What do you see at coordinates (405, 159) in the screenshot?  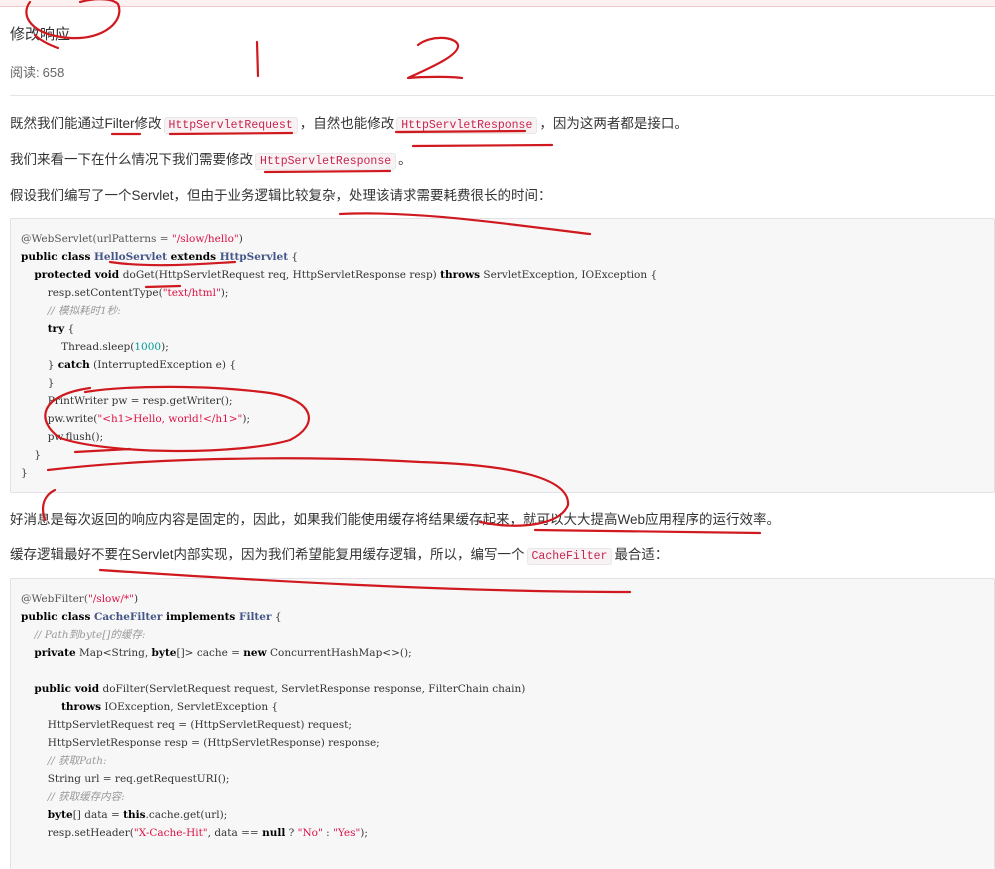 I see `p2-text-2: 。` at bounding box center [405, 159].